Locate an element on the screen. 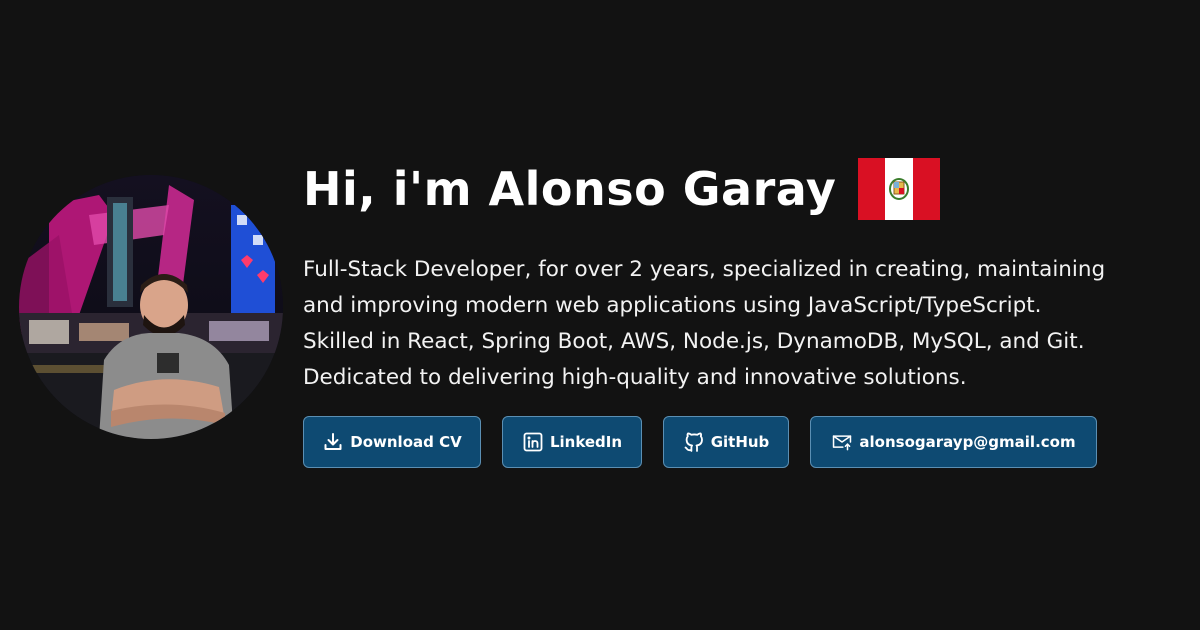 The image size is (1200, 630). download-cv-button: Download CV is located at coordinates (392, 442).